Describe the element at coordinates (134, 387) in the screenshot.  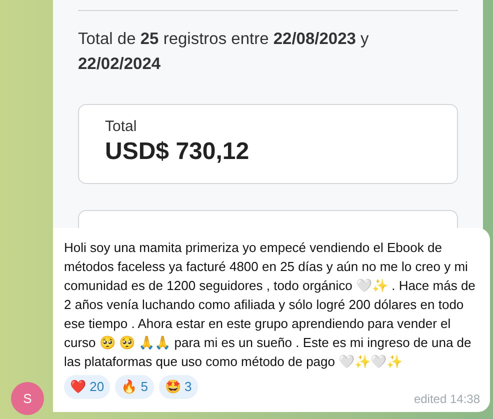
I see `reaction-chip: 🔥 5` at that location.